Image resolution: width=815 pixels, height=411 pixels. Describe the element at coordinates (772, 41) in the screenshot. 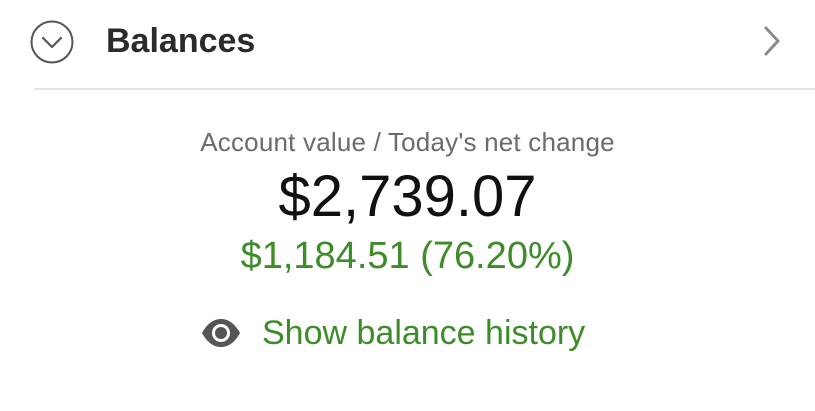

I see `chevron-right-icon` at that location.